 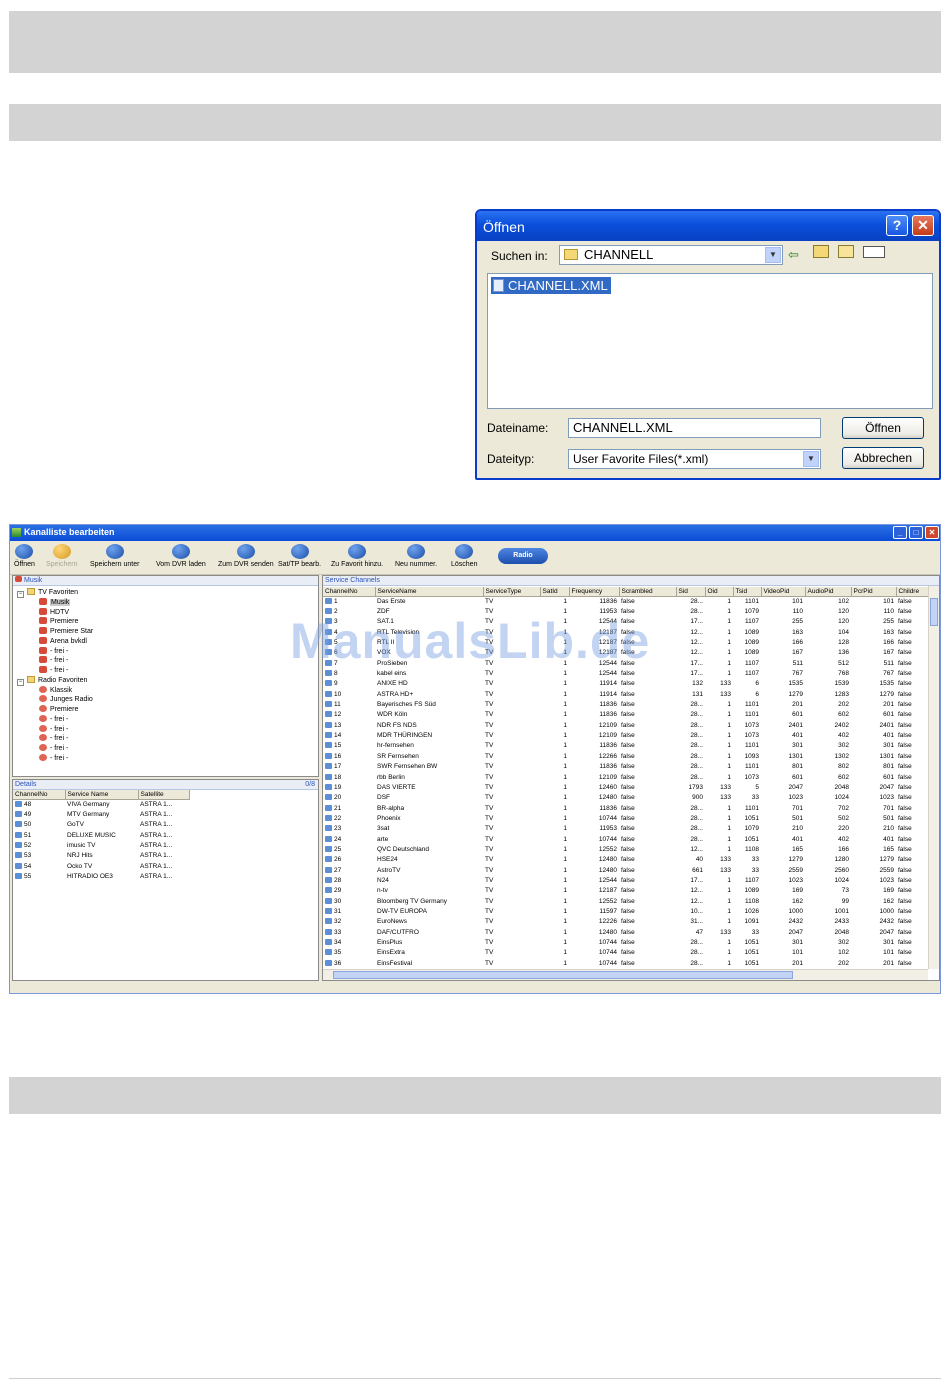 I want to click on cancel-button: Abbrechen, so click(x=883, y=458).